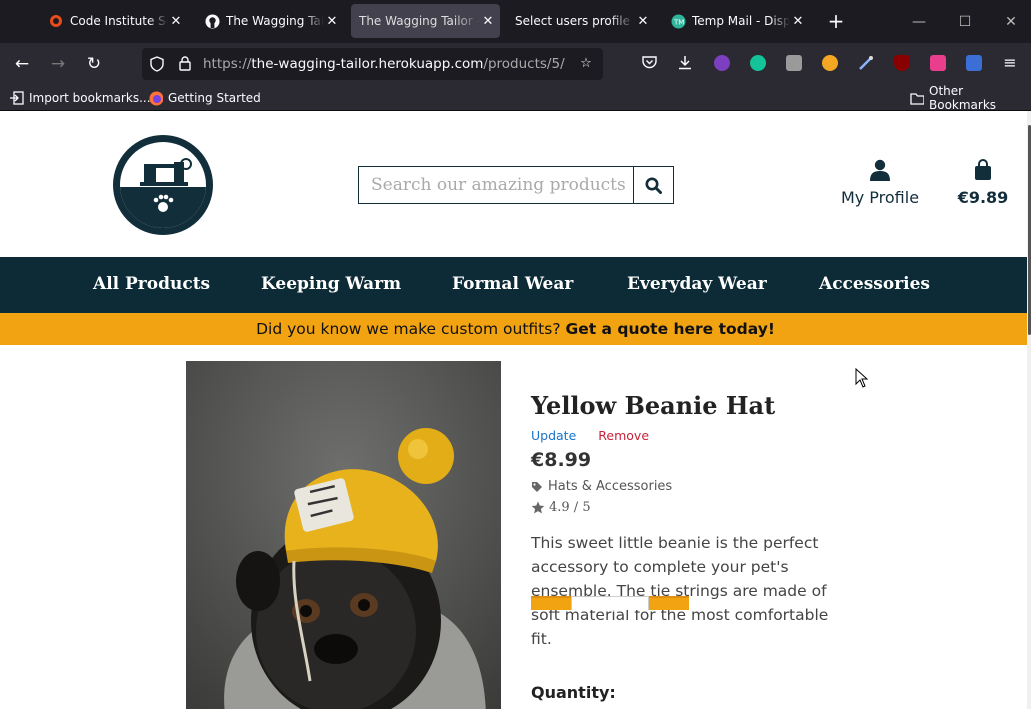  I want to click on lock-icon, so click(185, 64).